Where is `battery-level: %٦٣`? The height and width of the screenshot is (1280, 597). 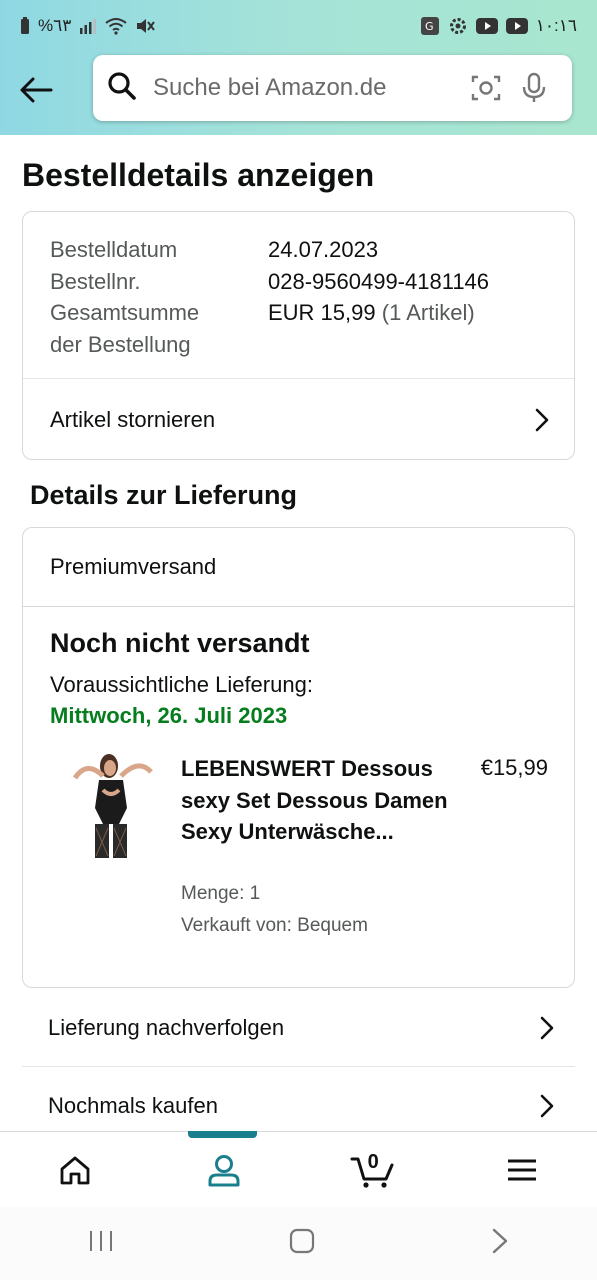
battery-level: %٦٣ is located at coordinates (55, 25).